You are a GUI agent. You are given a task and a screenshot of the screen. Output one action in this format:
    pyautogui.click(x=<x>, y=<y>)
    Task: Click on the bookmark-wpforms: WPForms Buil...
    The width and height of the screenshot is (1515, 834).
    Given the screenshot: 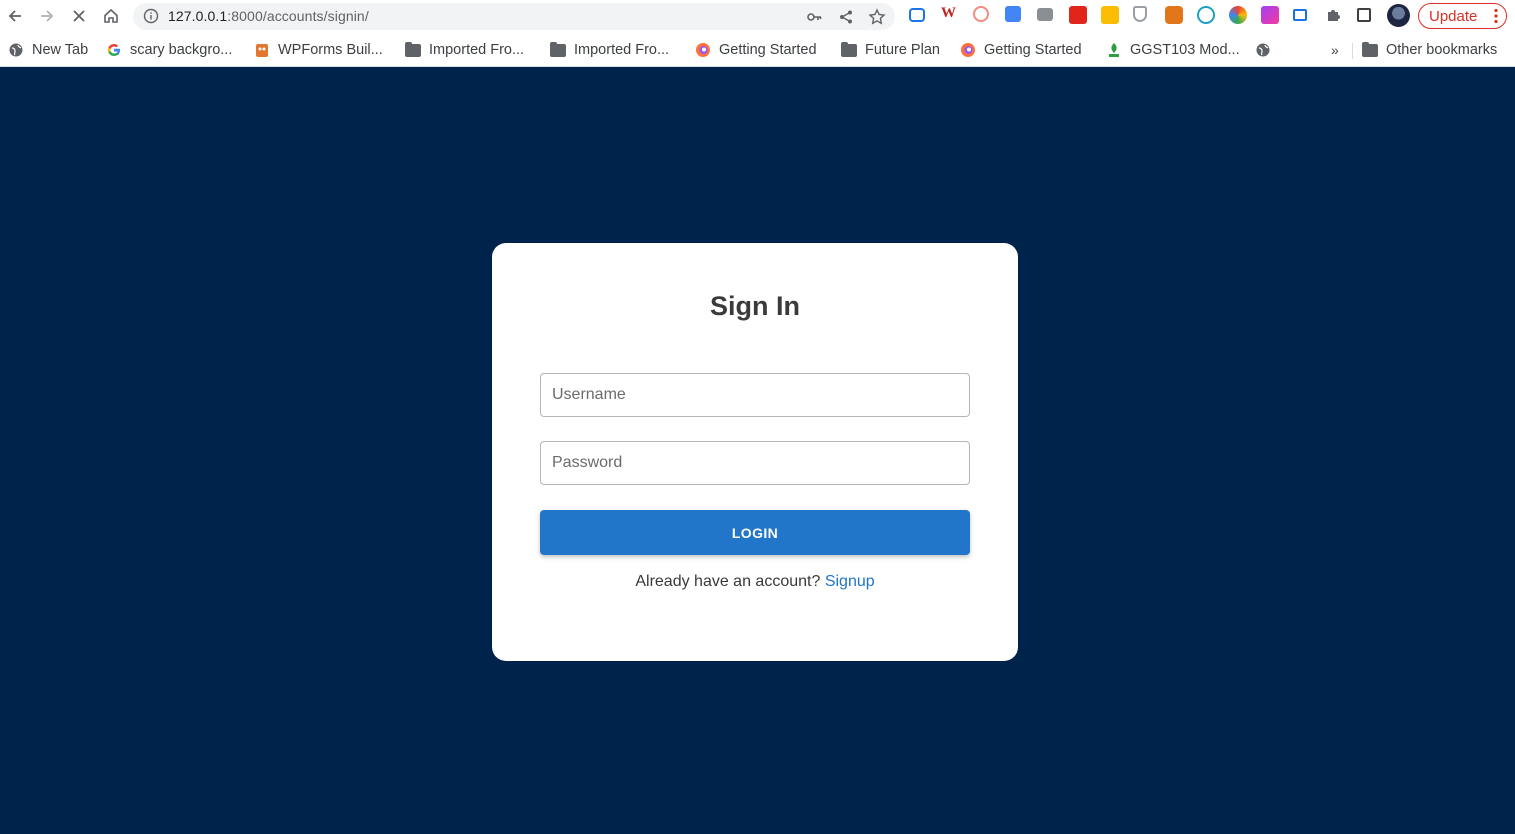 What is the action you would take?
    pyautogui.click(x=318, y=50)
    